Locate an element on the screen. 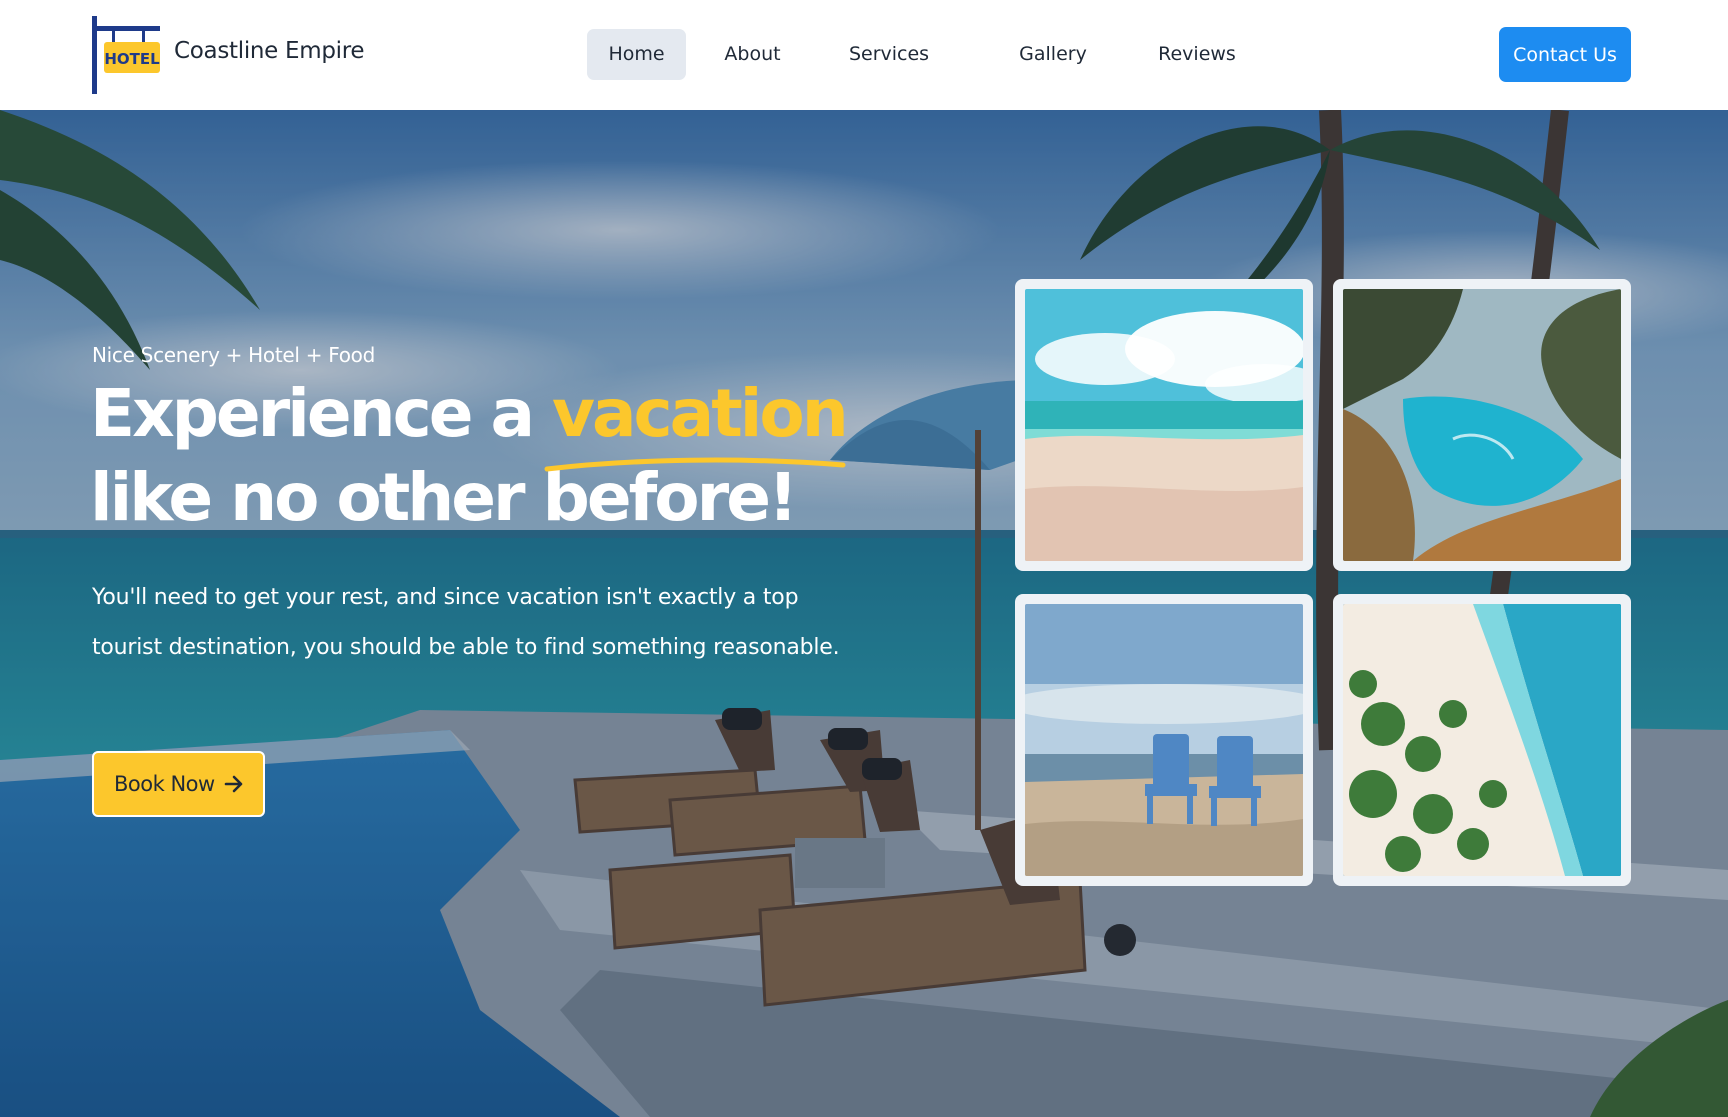 Image resolution: width=1728 pixels, height=1117 pixels. coastal-cove-photo is located at coordinates (1482, 425).